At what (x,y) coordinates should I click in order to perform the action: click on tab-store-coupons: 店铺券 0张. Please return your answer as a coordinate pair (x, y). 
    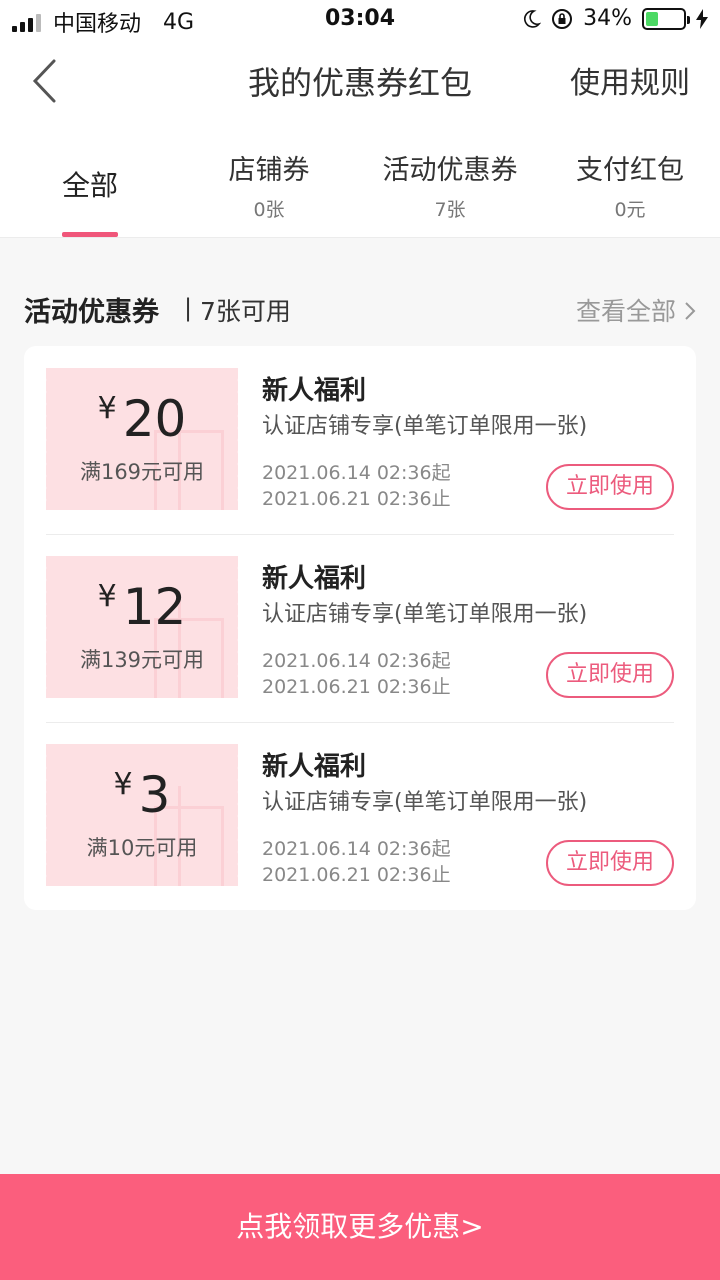
    Looking at the image, I should click on (269, 185).